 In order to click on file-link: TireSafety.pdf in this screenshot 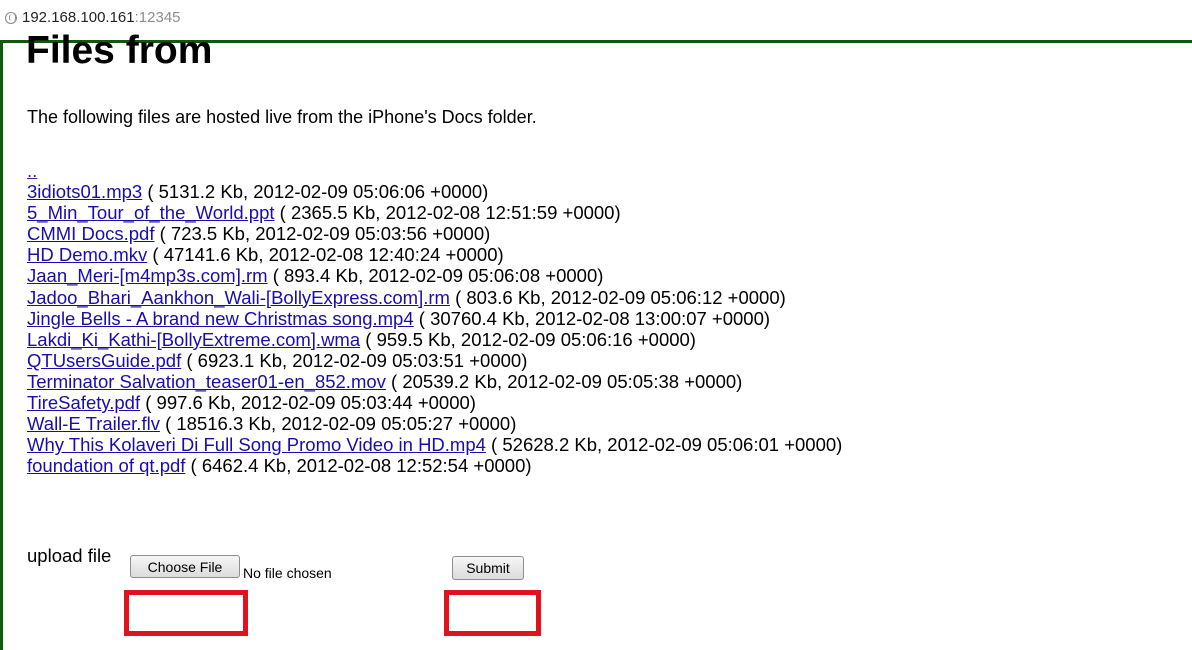, I will do `click(83, 402)`.